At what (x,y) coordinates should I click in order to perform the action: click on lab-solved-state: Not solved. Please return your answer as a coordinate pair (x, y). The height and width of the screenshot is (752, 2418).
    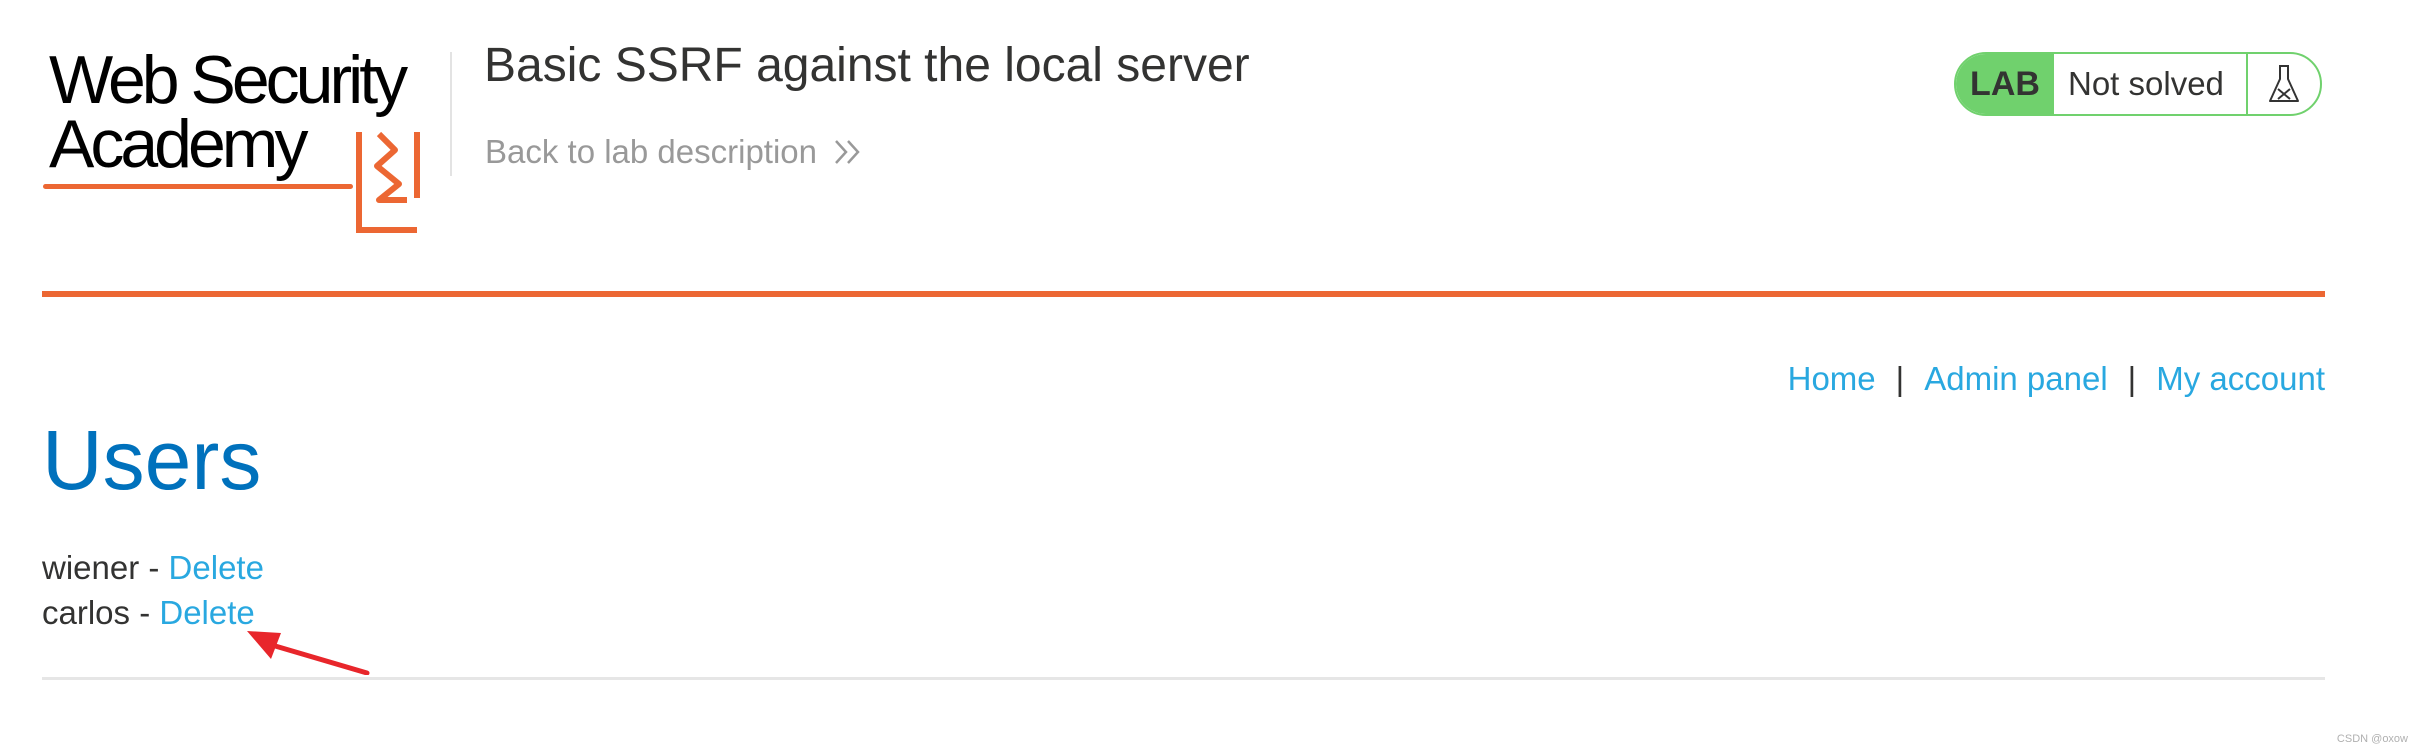
    Looking at the image, I should click on (2146, 83).